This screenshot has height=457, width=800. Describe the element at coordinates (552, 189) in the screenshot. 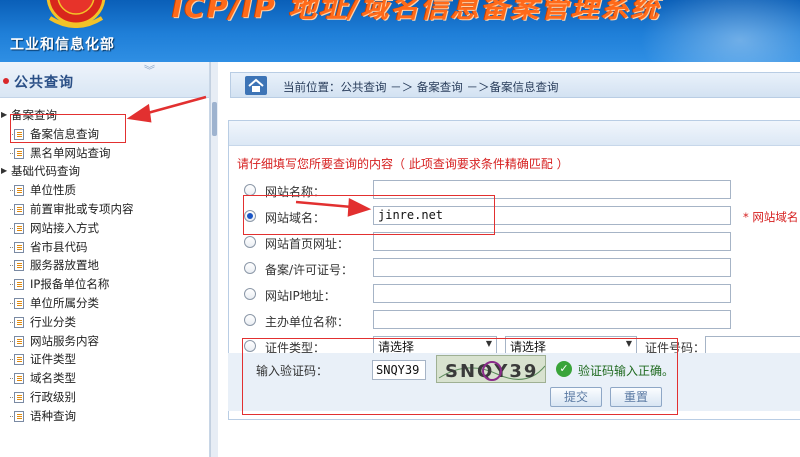

I see `site-name-input` at that location.